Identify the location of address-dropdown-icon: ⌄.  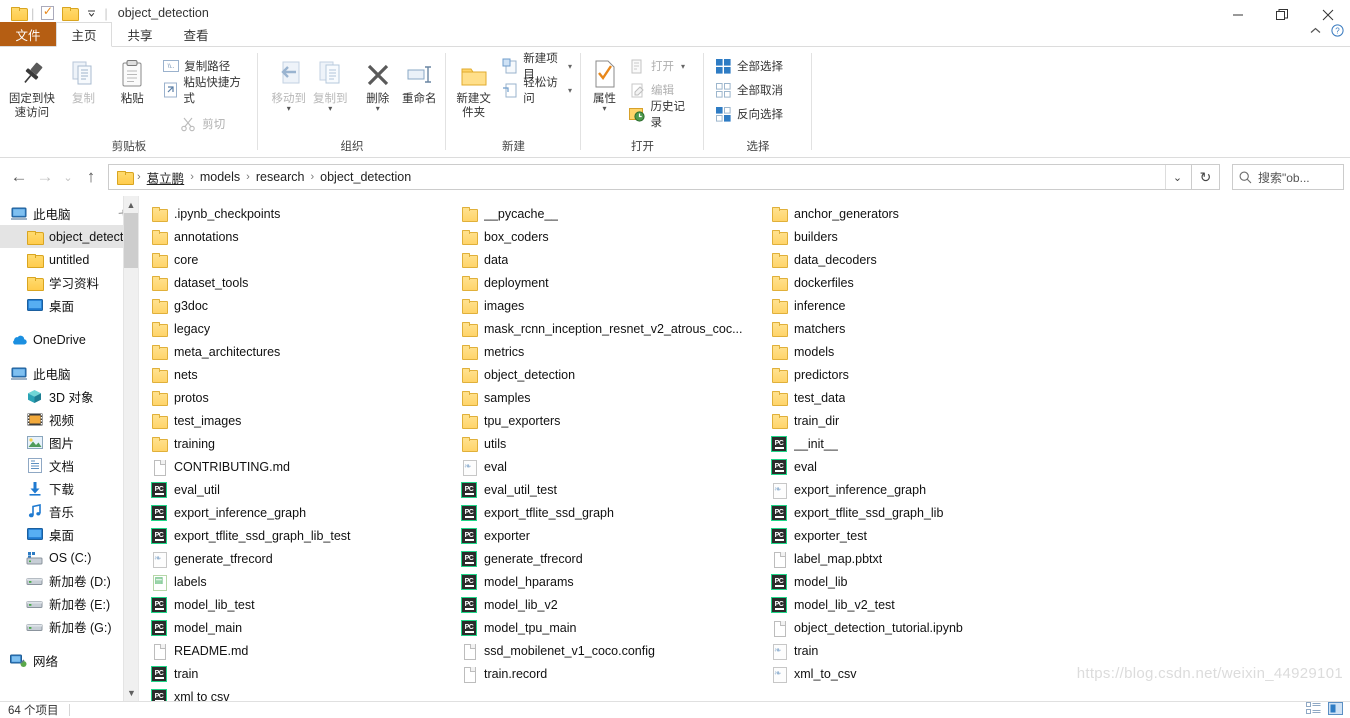
(1177, 177).